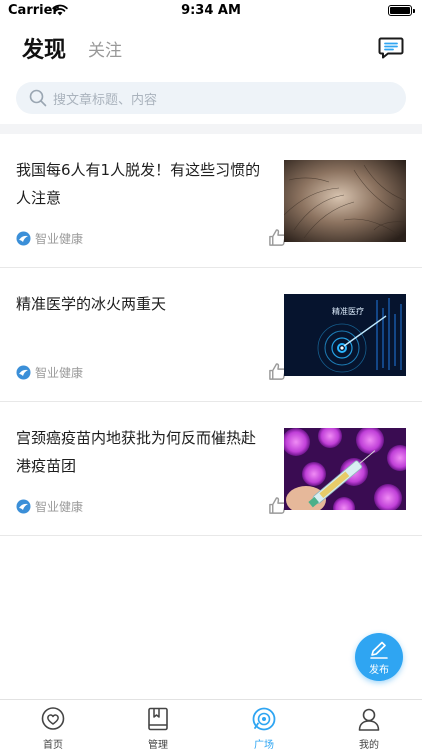 The width and height of the screenshot is (422, 750). I want to click on precision-medicine-graphic: 精准医疗, so click(345, 335).